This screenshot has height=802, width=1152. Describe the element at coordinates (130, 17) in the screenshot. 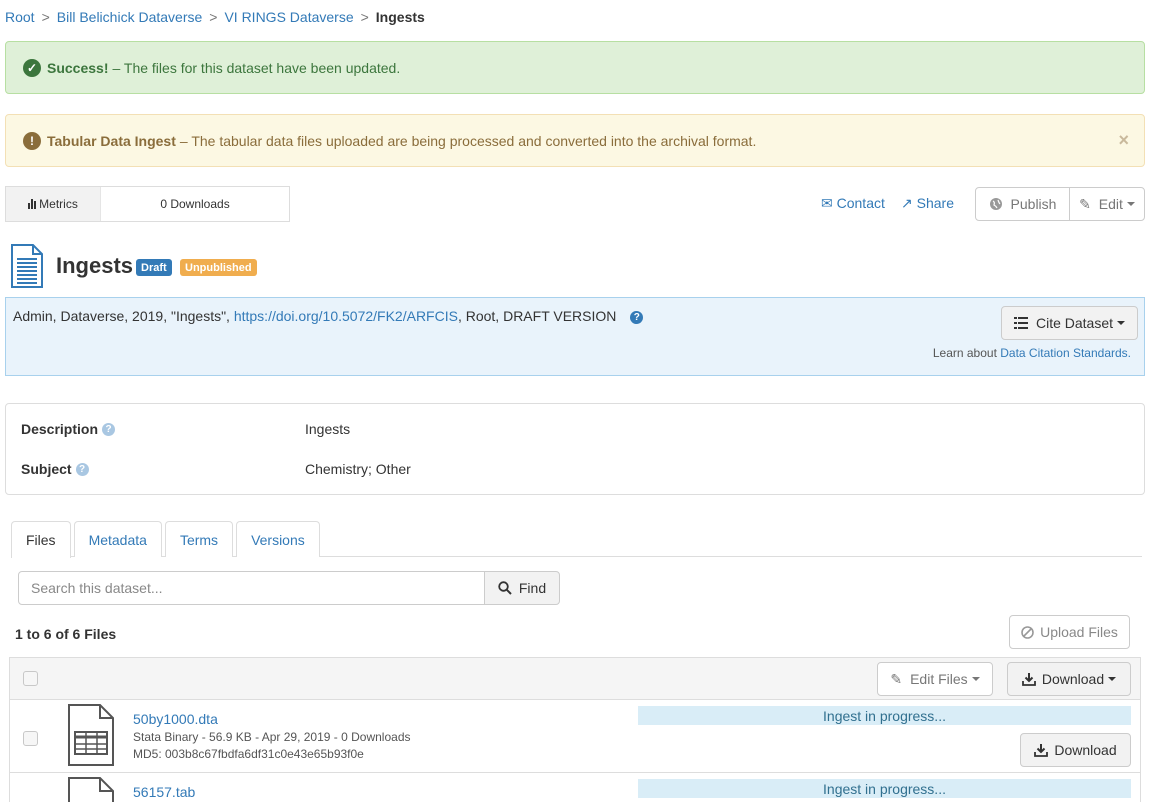

I see `breadcrumb-bill-belichick-dataverse: Bill Belichick Dataverse` at that location.